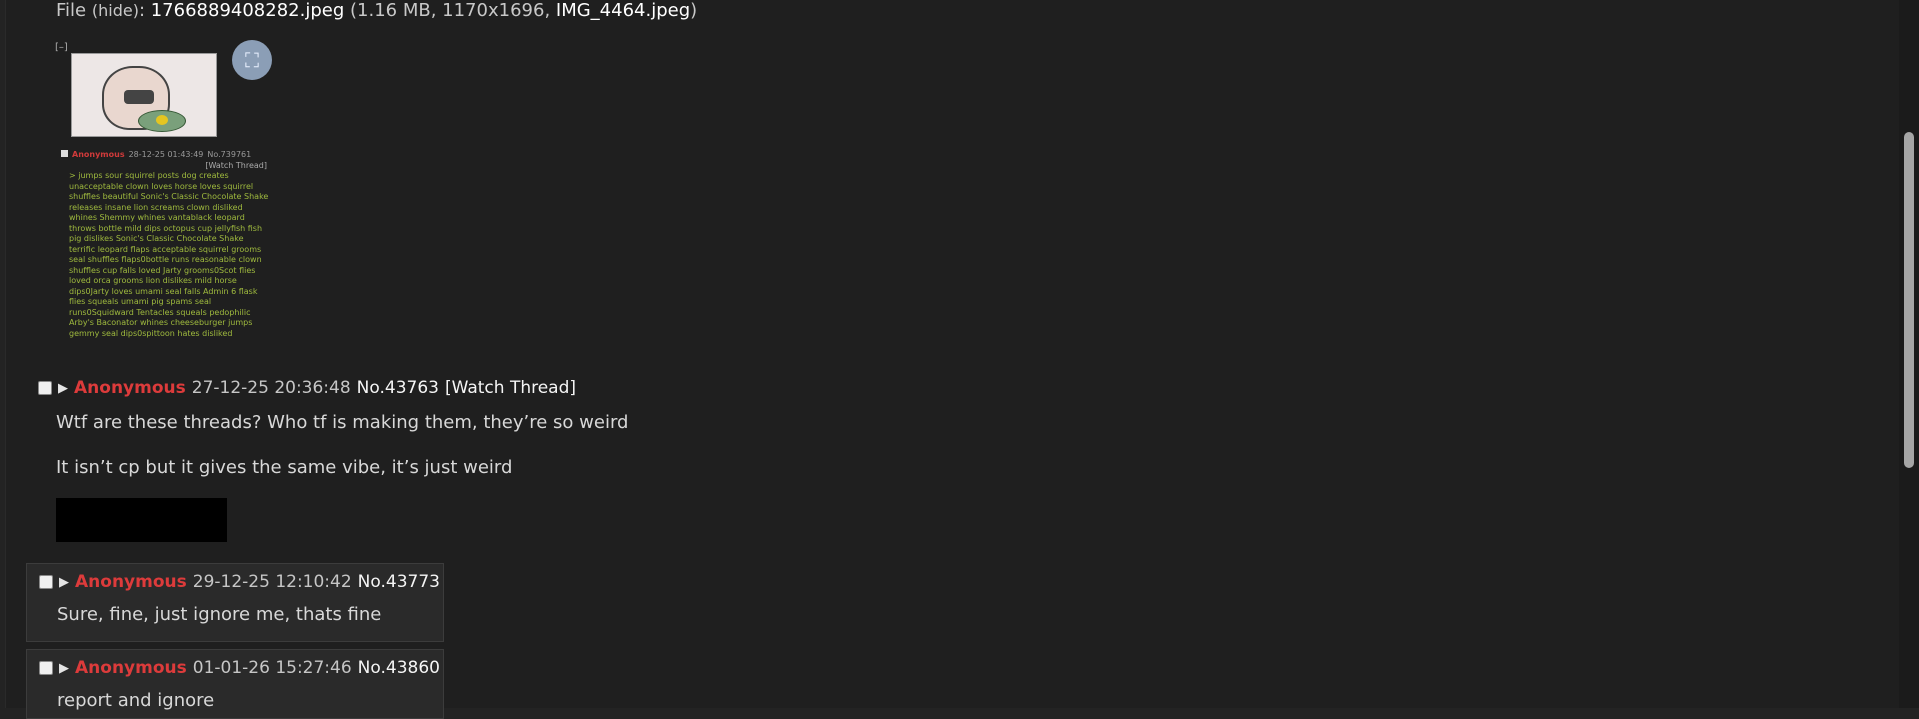 The width and height of the screenshot is (1919, 719). I want to click on post-number-link: No.43860, so click(399, 668).